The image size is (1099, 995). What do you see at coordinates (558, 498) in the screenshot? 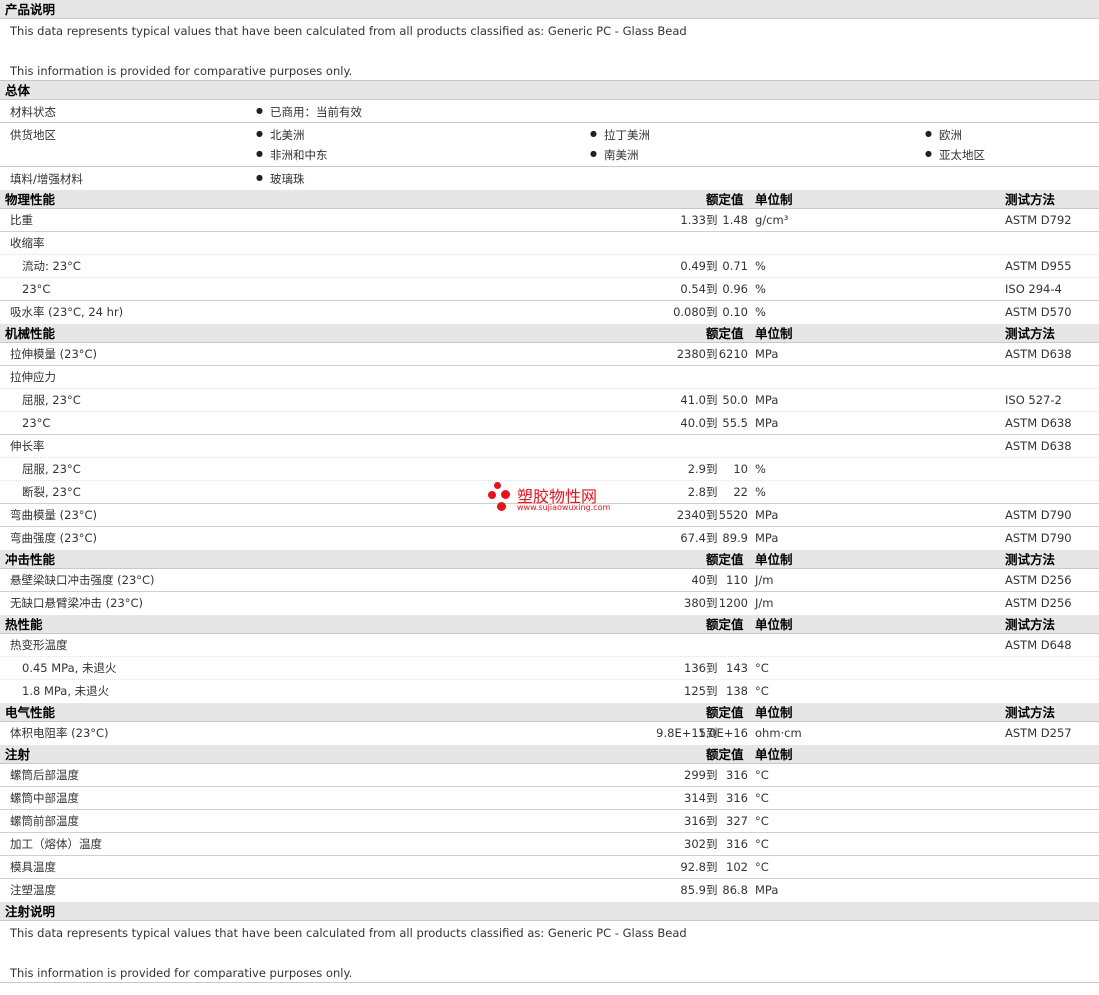
I see `watermark-logo: 塑胶物性网 www.sujiaowuxing.com` at bounding box center [558, 498].